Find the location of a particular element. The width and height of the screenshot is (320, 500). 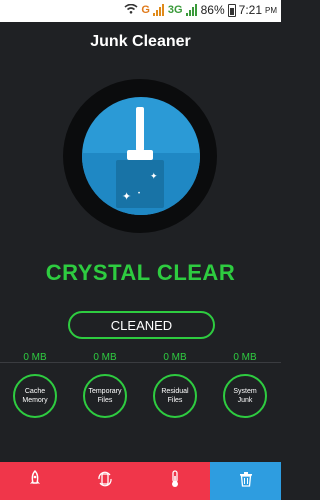

system-junk-label-line1: System is located at coordinates (245, 391).